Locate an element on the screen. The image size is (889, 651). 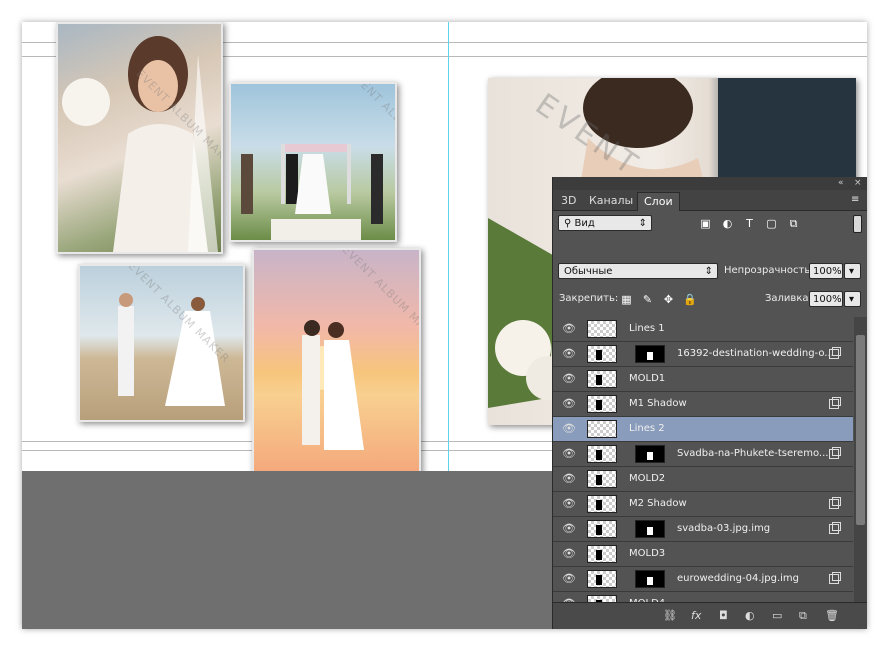
layer-row: 👁 MOLD2 is located at coordinates (703, 479).